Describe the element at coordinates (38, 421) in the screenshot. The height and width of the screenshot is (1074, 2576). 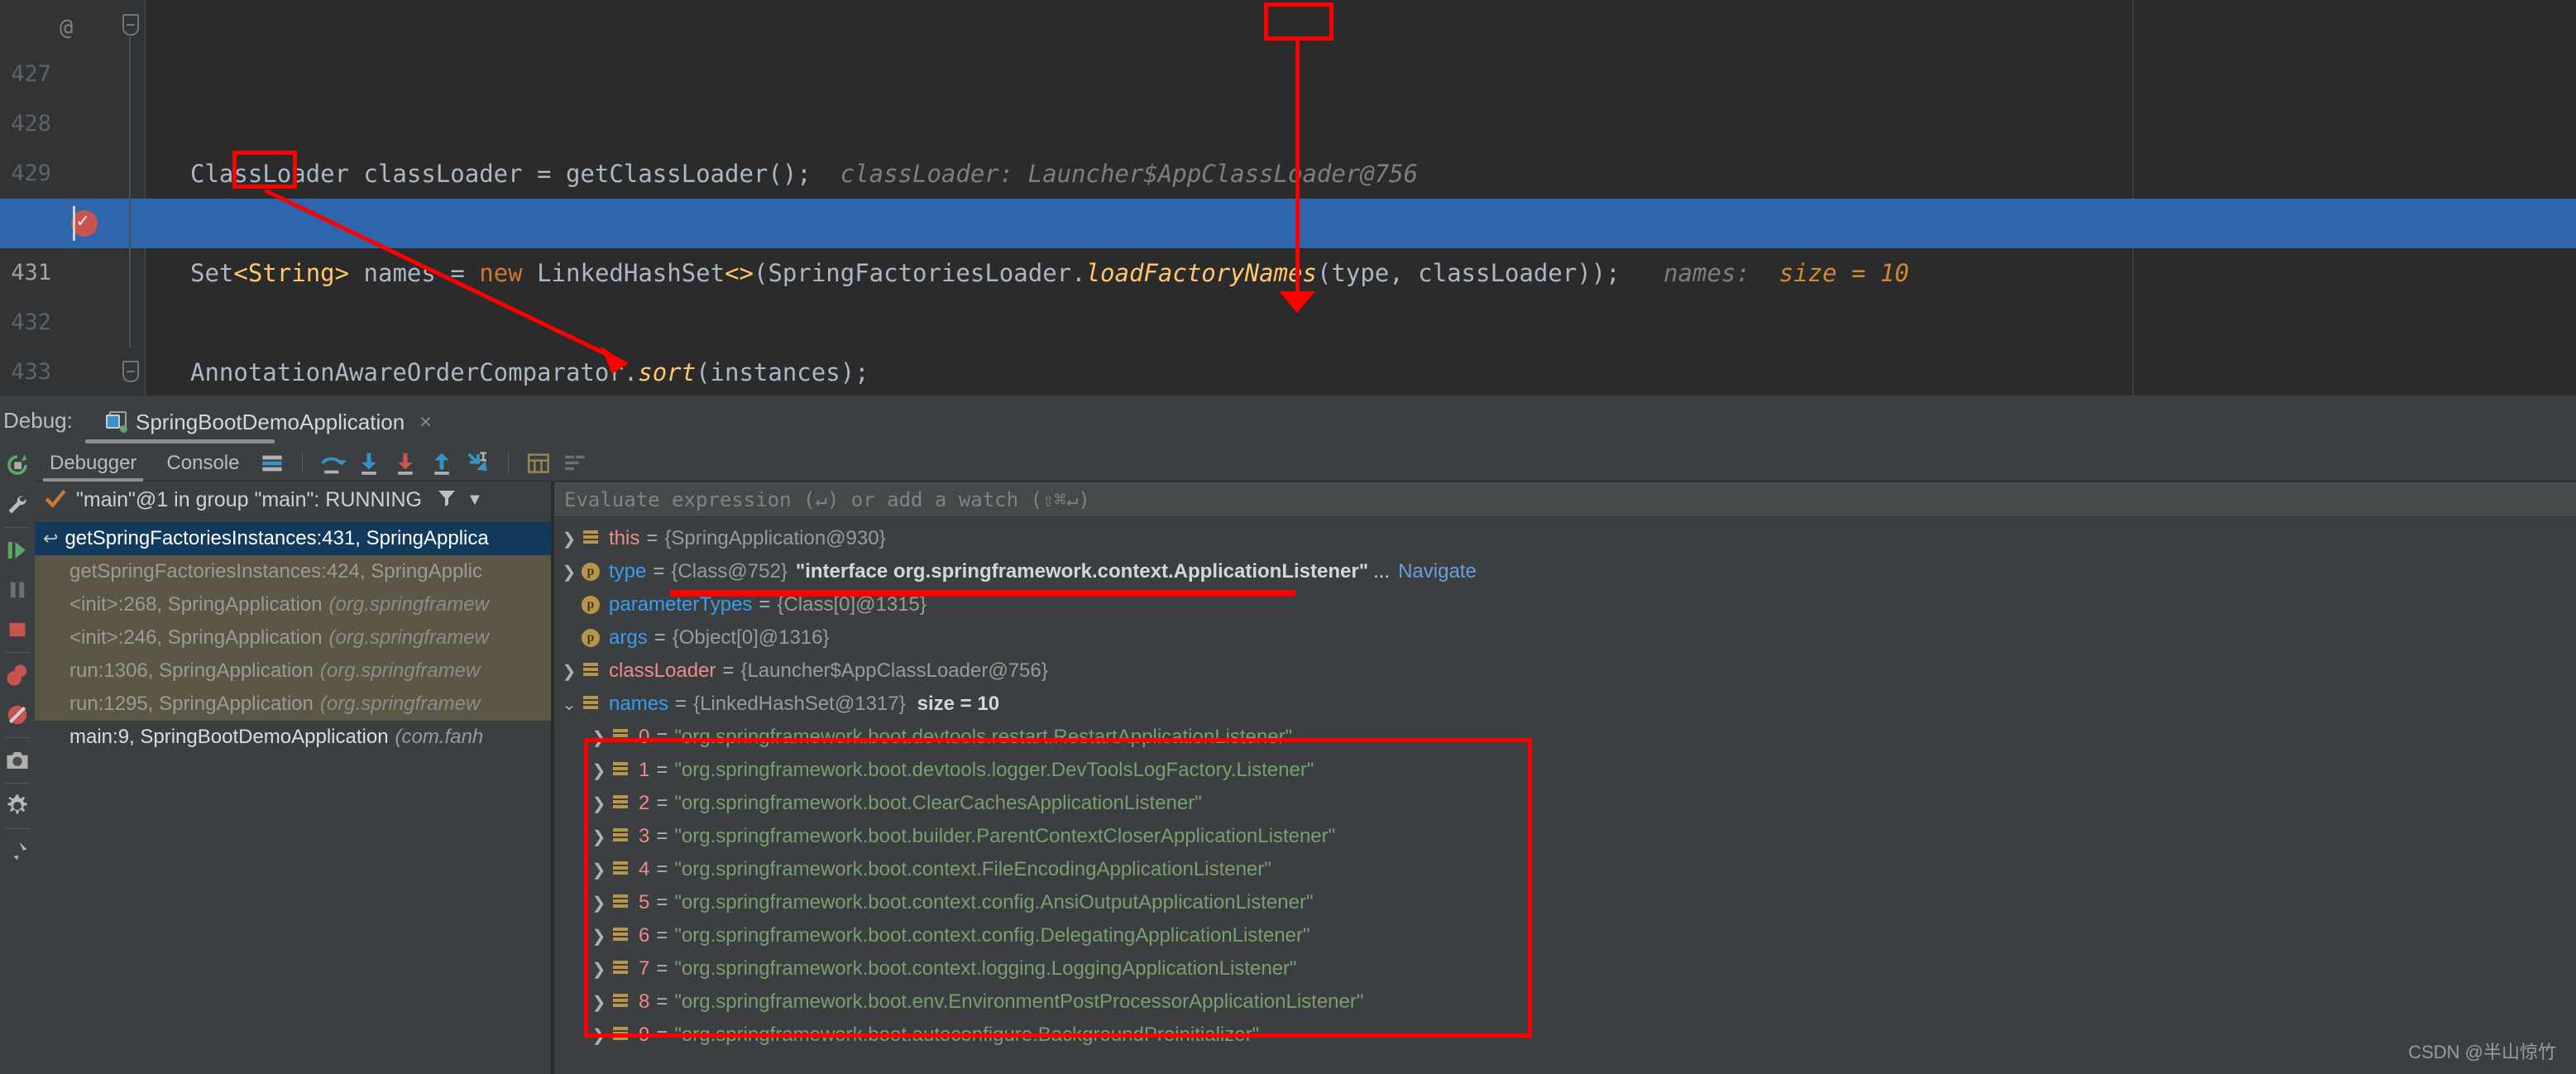
I see `debug-window-title: Debug:` at that location.